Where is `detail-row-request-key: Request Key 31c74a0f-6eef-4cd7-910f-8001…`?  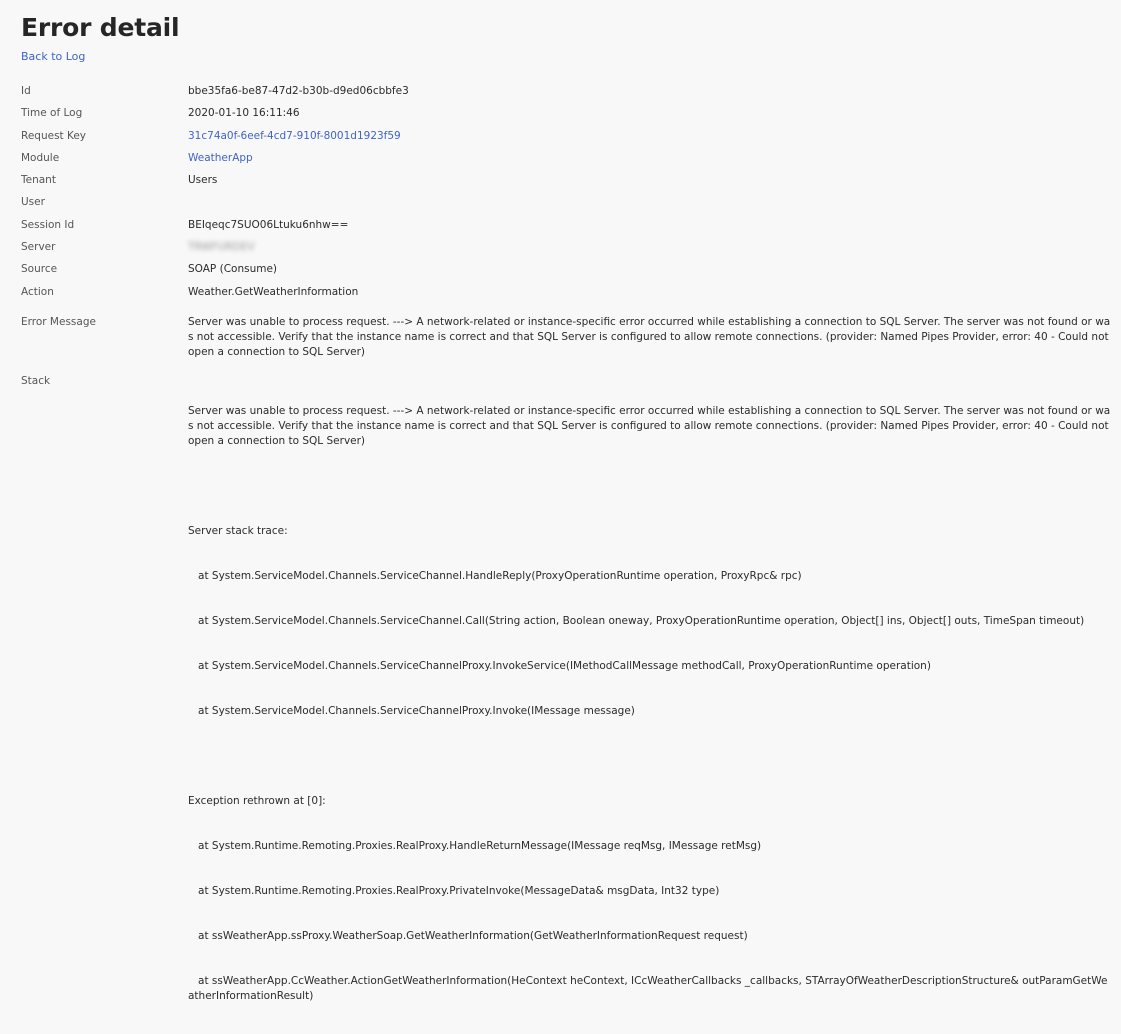
detail-row-request-key: Request Key 31c74a0f-6eef-4cd7-910f-8001… is located at coordinates (567, 140).